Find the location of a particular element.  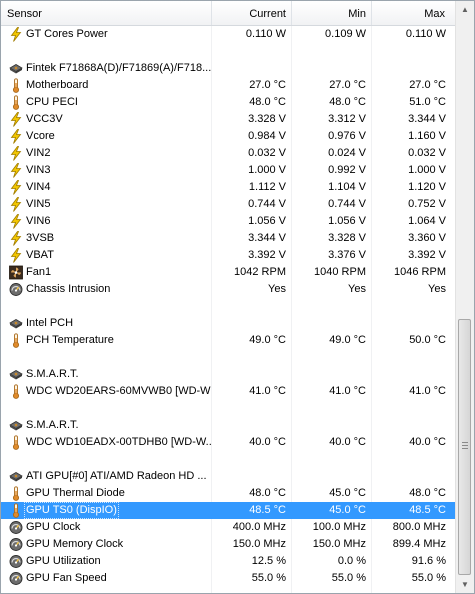

sensor-min-value: Yes is located at coordinates (357, 289).